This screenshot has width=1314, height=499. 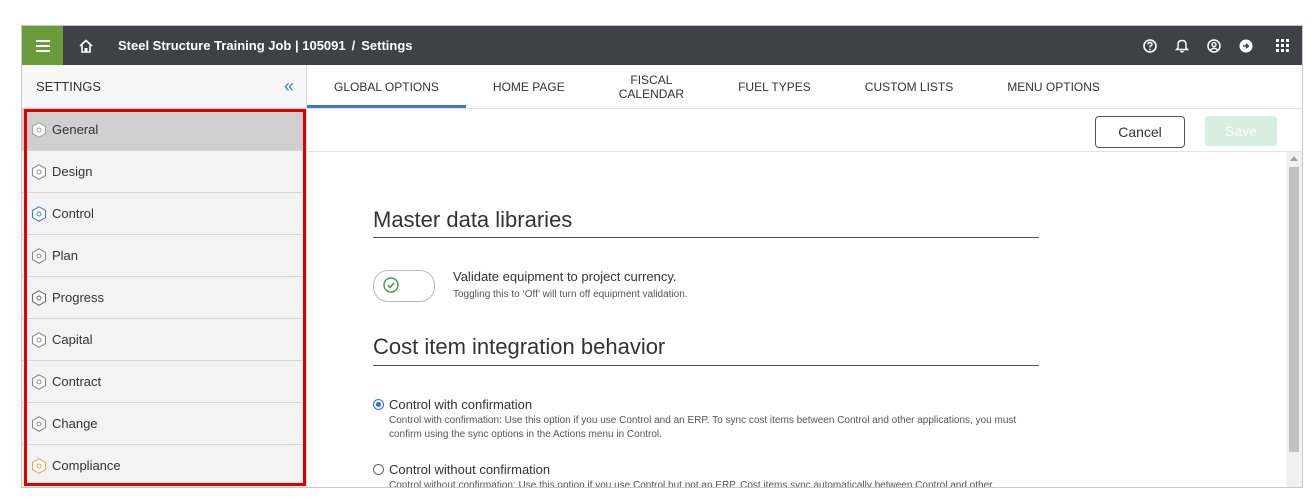 What do you see at coordinates (164, 129) in the screenshot?
I see `sidebar-item-general: General` at bounding box center [164, 129].